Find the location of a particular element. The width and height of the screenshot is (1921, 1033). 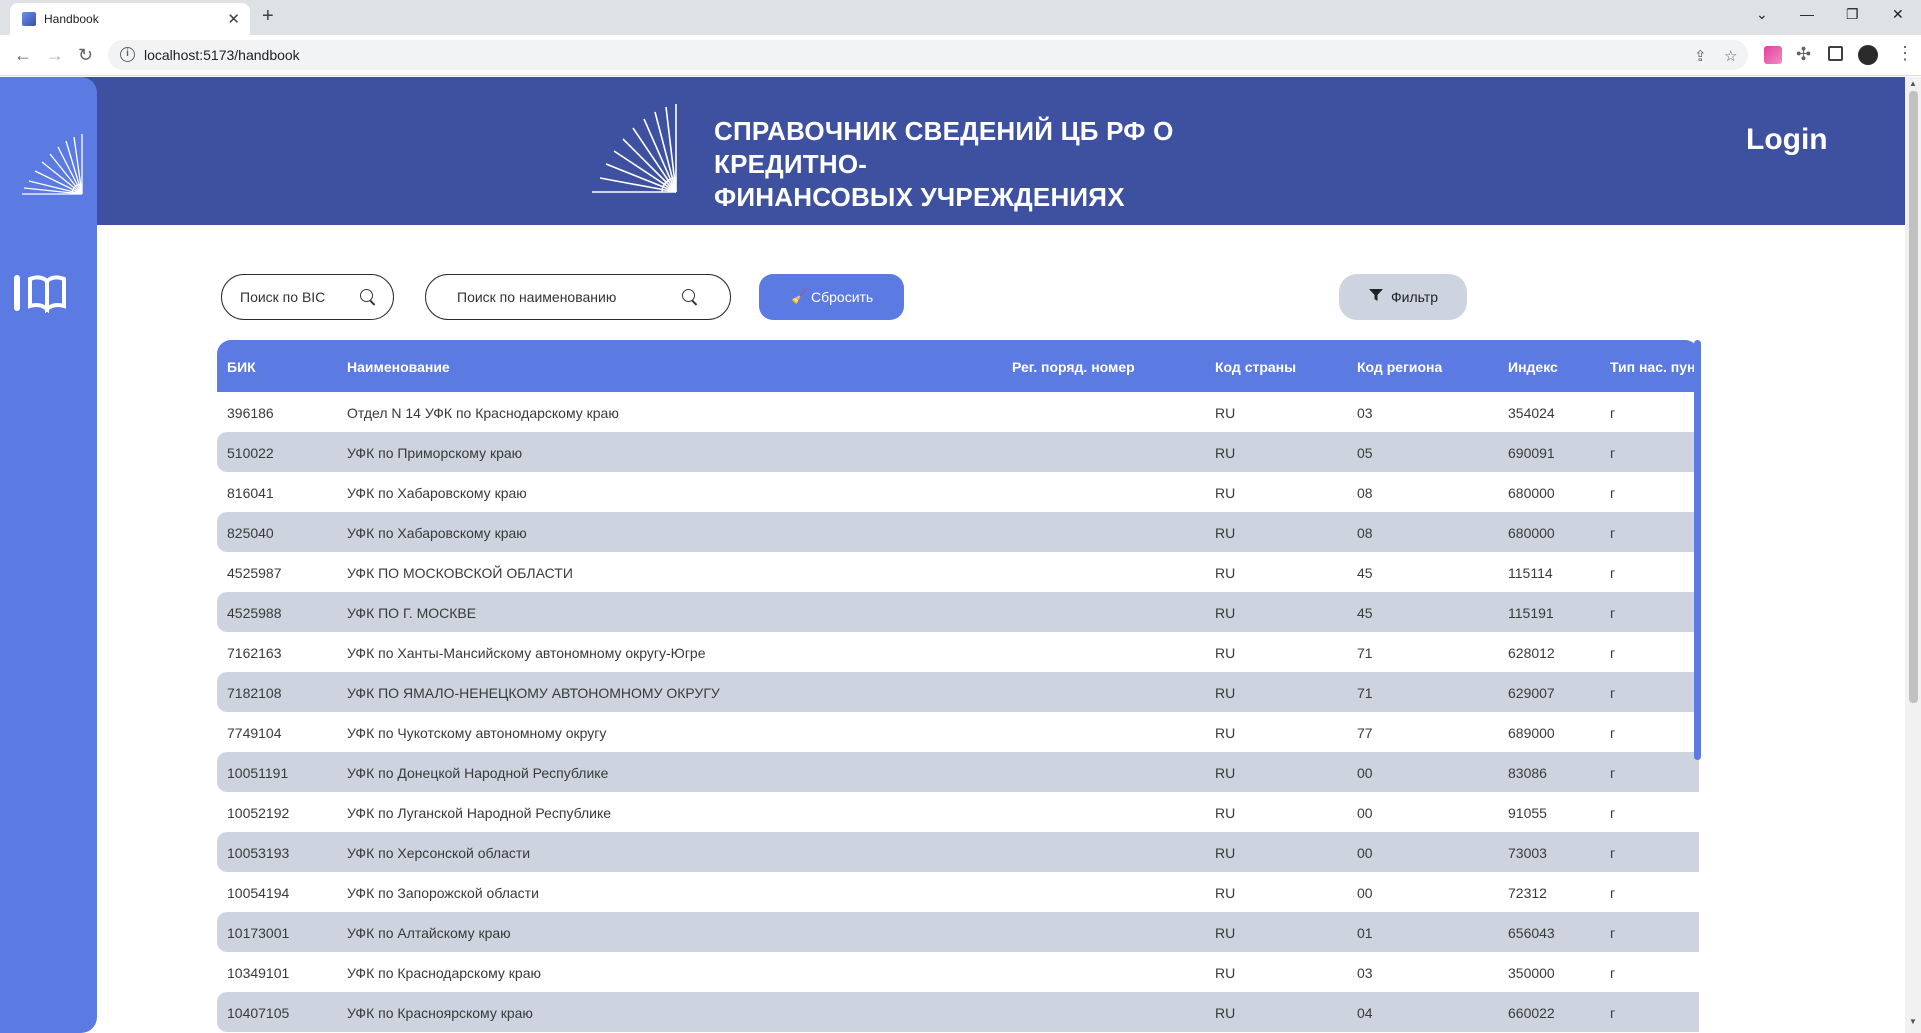

cell-region-code: 77 is located at coordinates (1365, 733).